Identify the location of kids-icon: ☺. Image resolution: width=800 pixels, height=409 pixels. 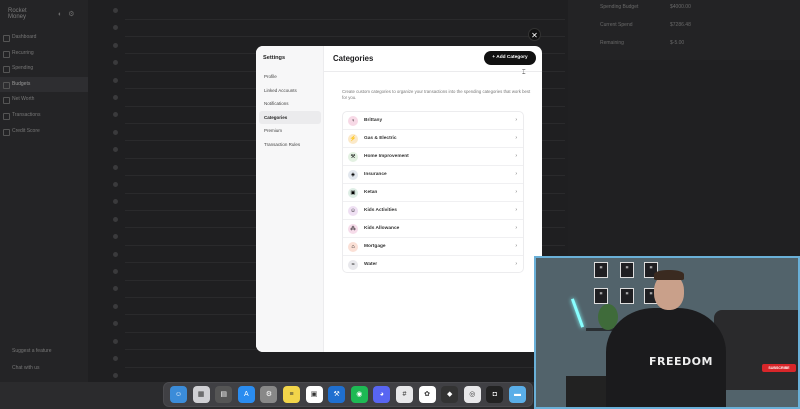
(353, 211).